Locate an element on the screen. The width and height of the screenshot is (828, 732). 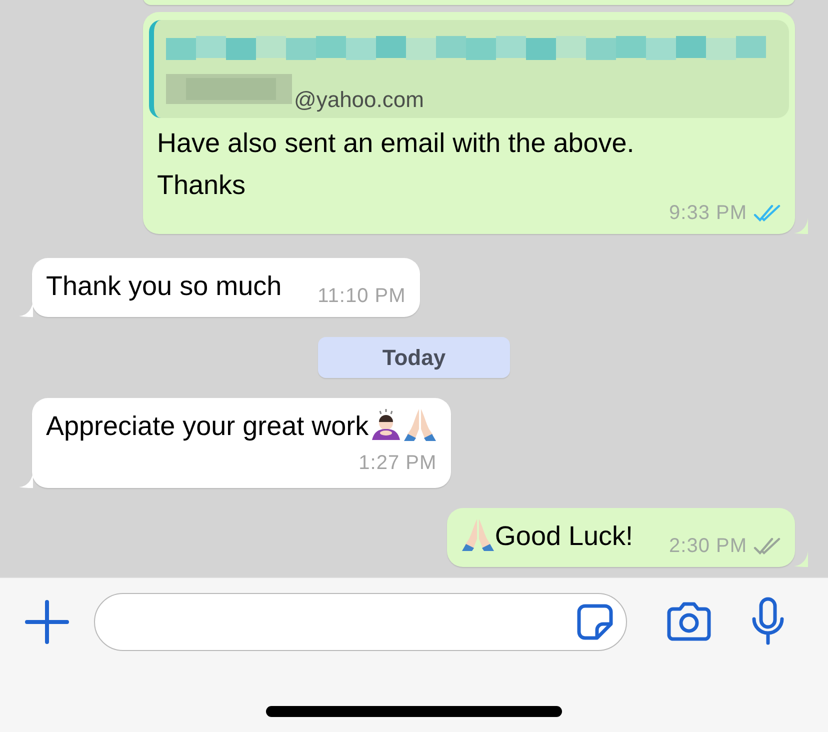
quoted-email: @yahoo.com is located at coordinates (359, 100).